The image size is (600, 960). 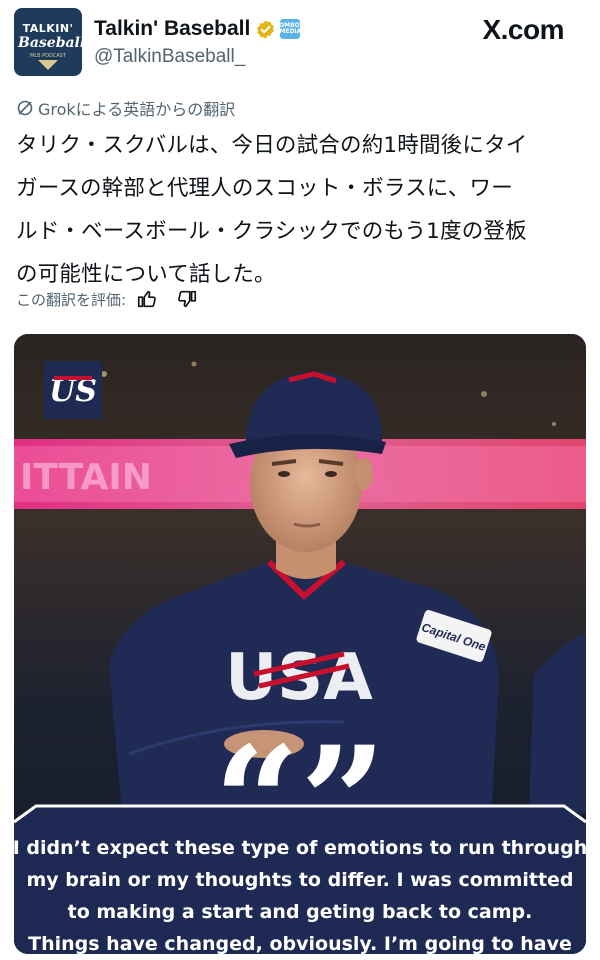 What do you see at coordinates (290, 29) in the screenshot?
I see `affiliate-badge: JOMBOY MEDIA` at bounding box center [290, 29].